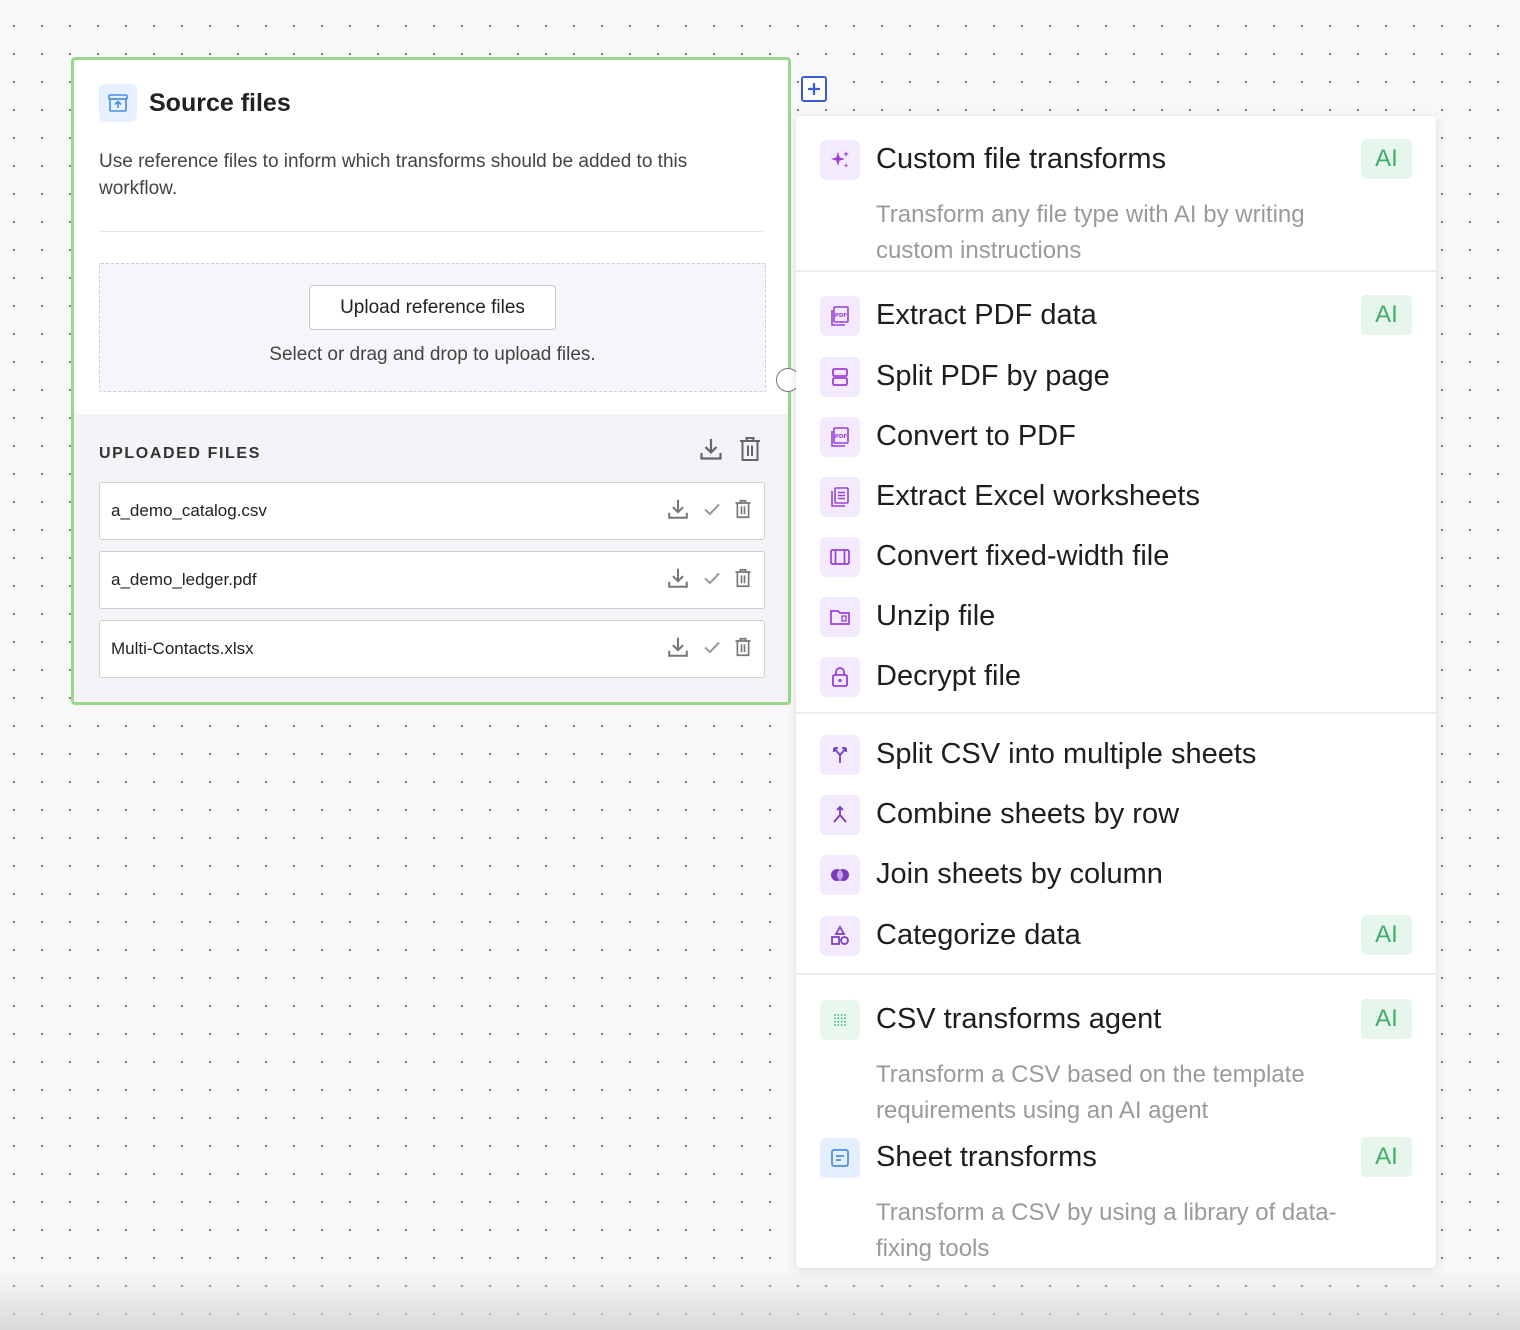 Image resolution: width=1520 pixels, height=1330 pixels. What do you see at coordinates (1038, 496) in the screenshot?
I see `menu-item-label: Extract Excel worksheets` at bounding box center [1038, 496].